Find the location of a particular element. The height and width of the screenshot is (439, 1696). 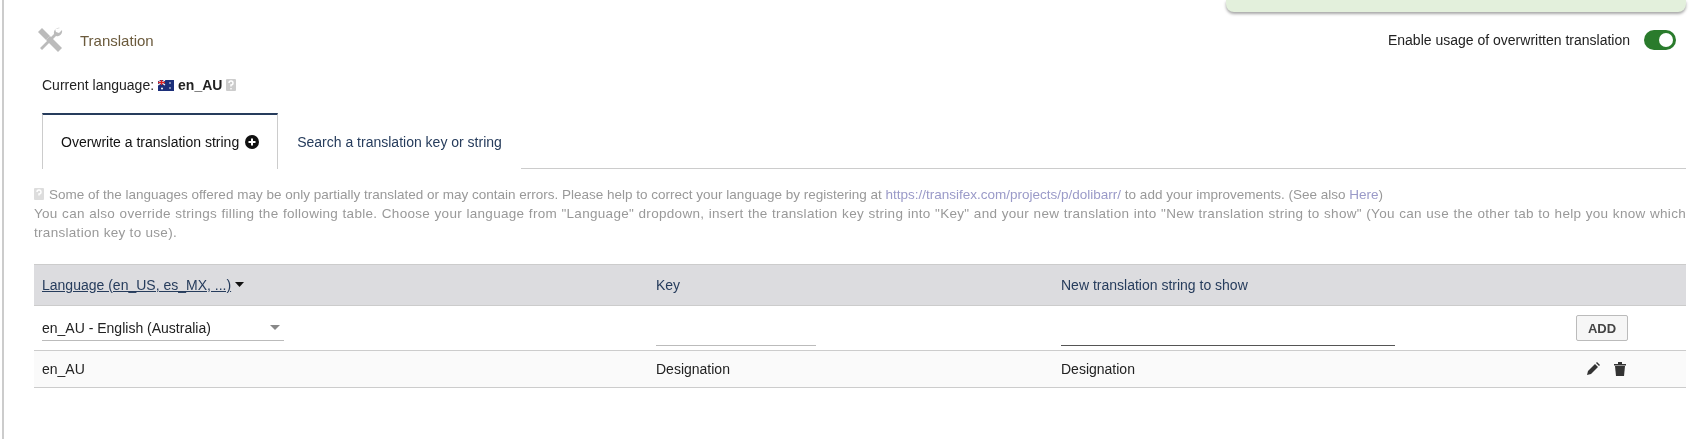

language-select: en_AU - English (Australia) is located at coordinates (163, 328).